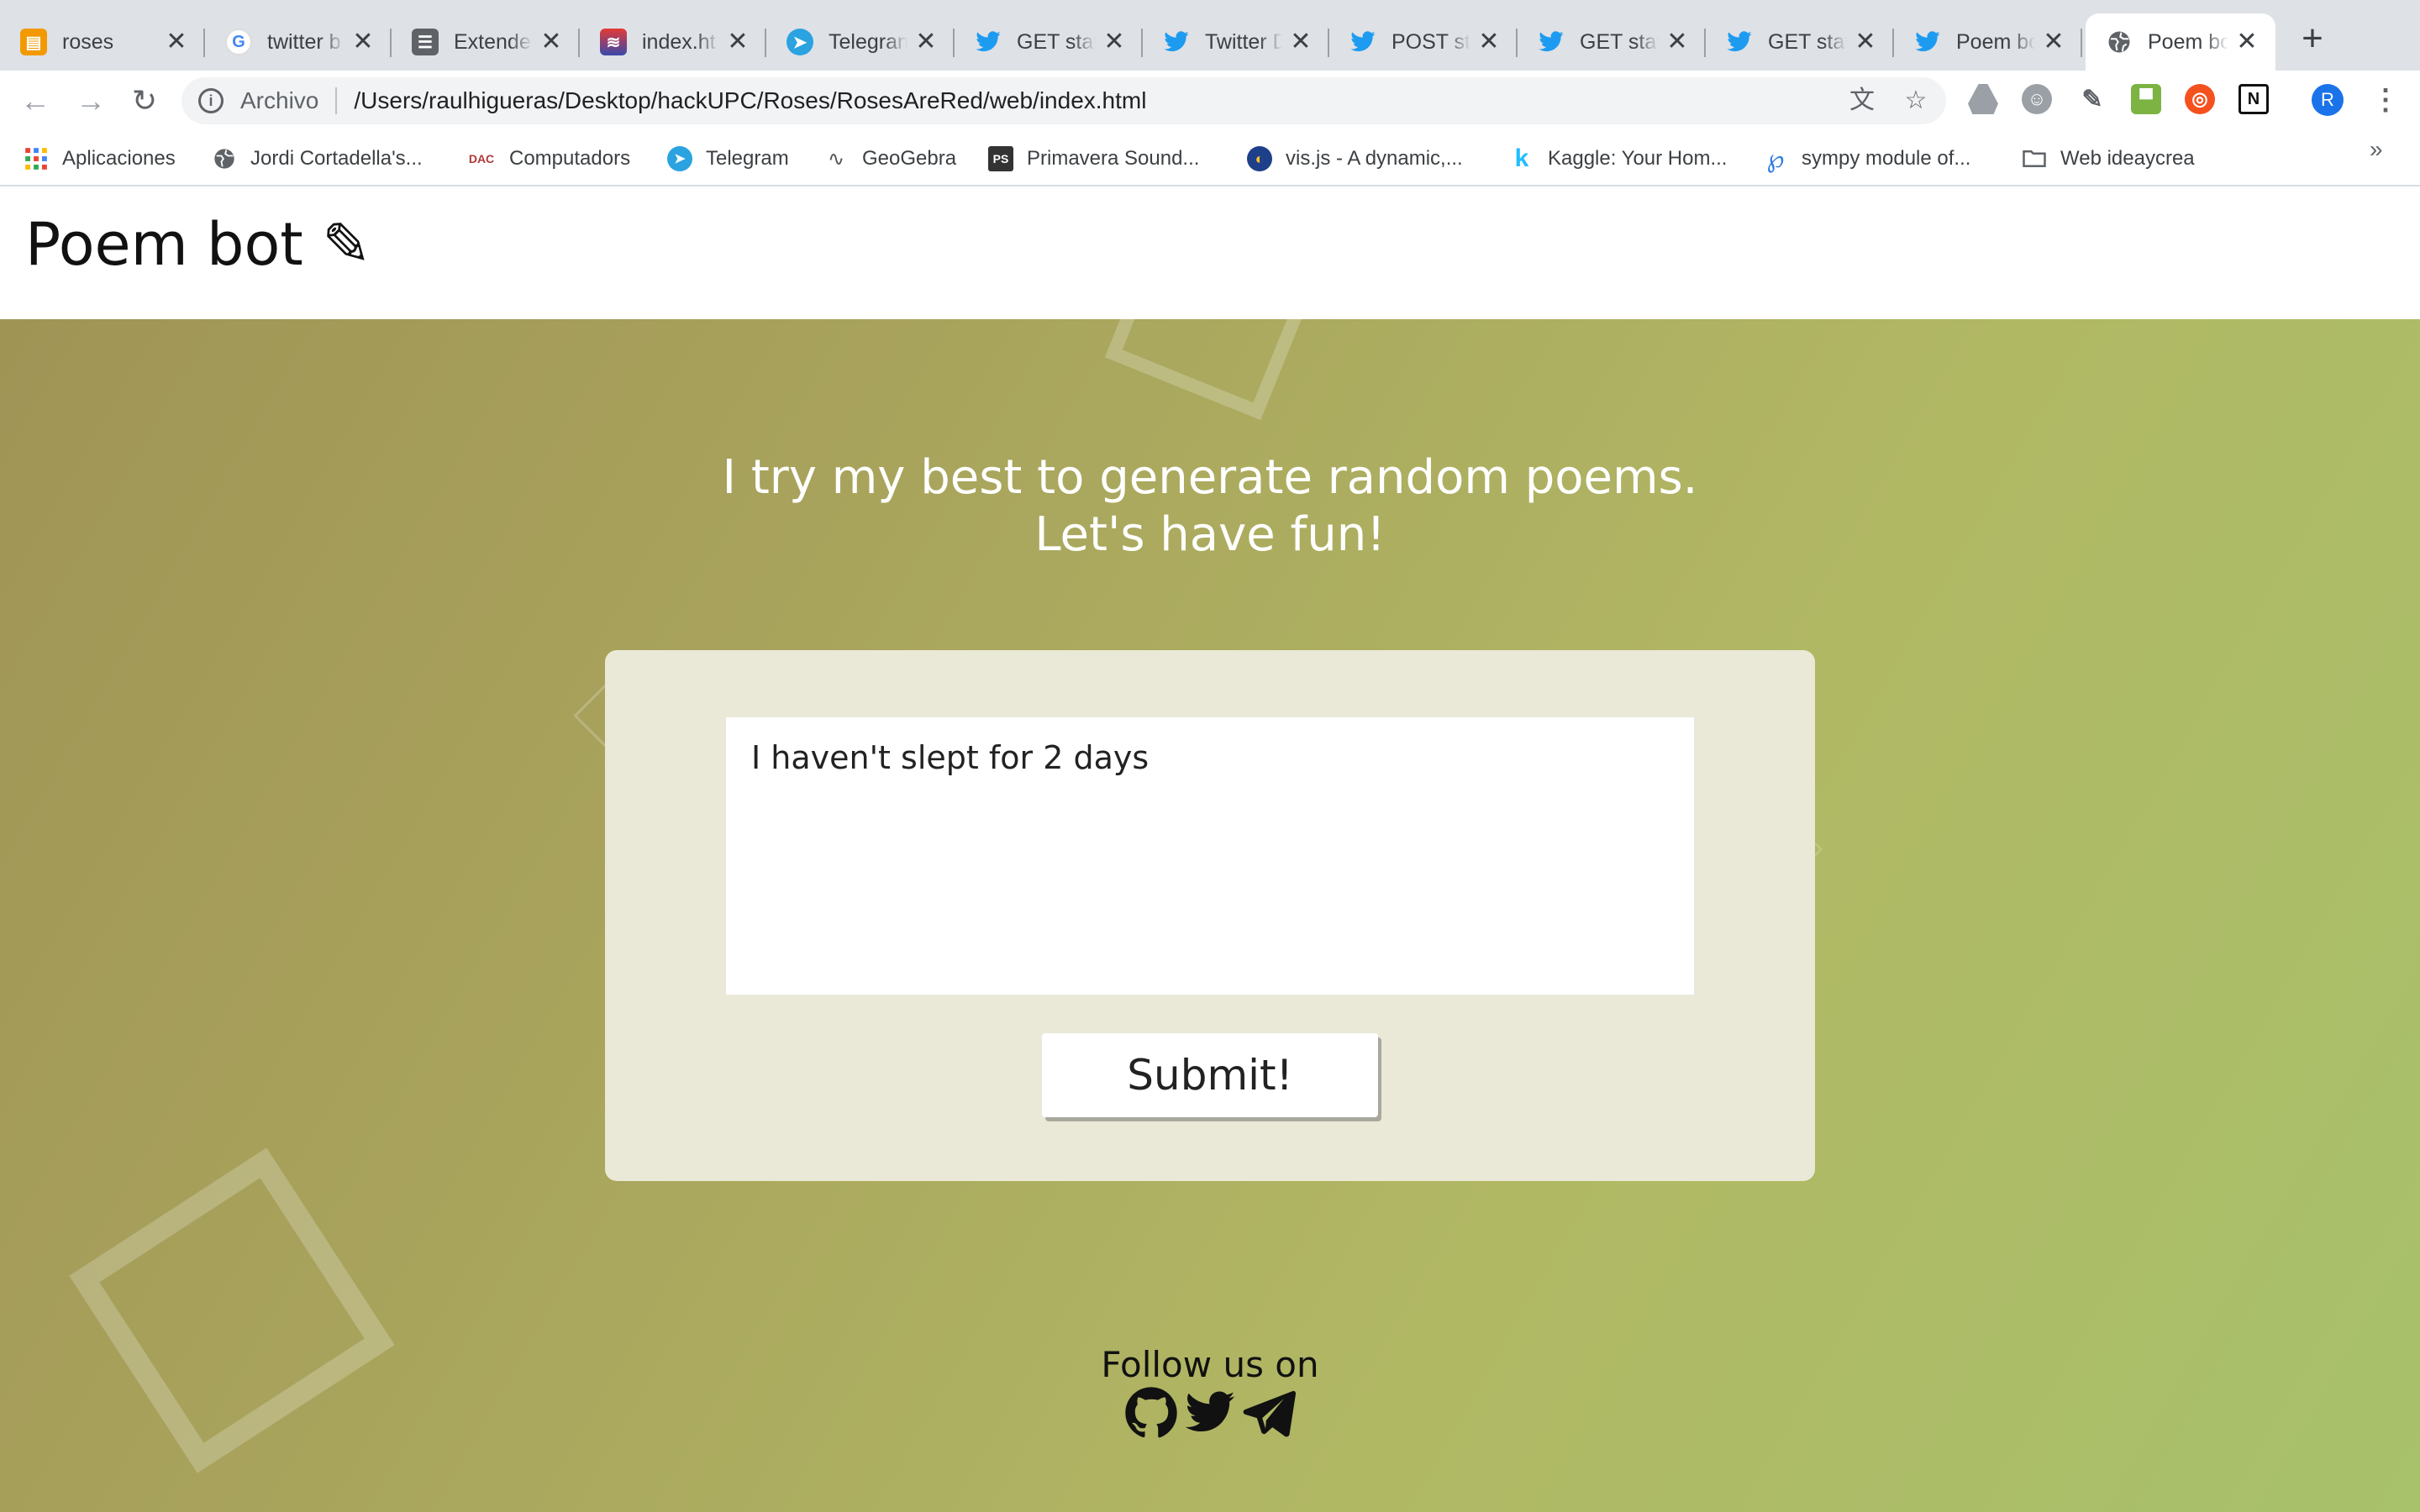 The width and height of the screenshot is (2420, 1512). I want to click on bookmarks-overflow-icon: », so click(2376, 149).